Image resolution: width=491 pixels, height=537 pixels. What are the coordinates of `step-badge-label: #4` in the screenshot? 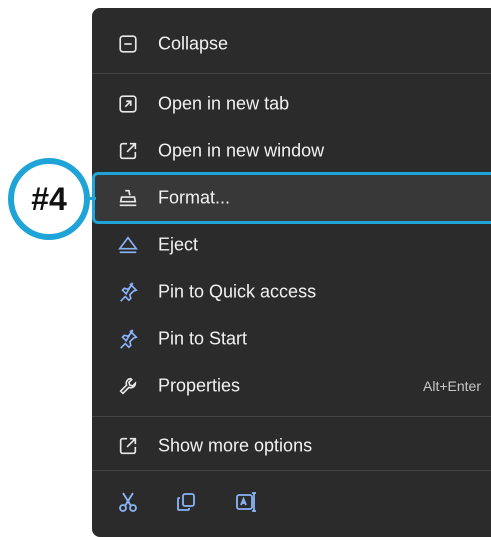 It's located at (49, 198).